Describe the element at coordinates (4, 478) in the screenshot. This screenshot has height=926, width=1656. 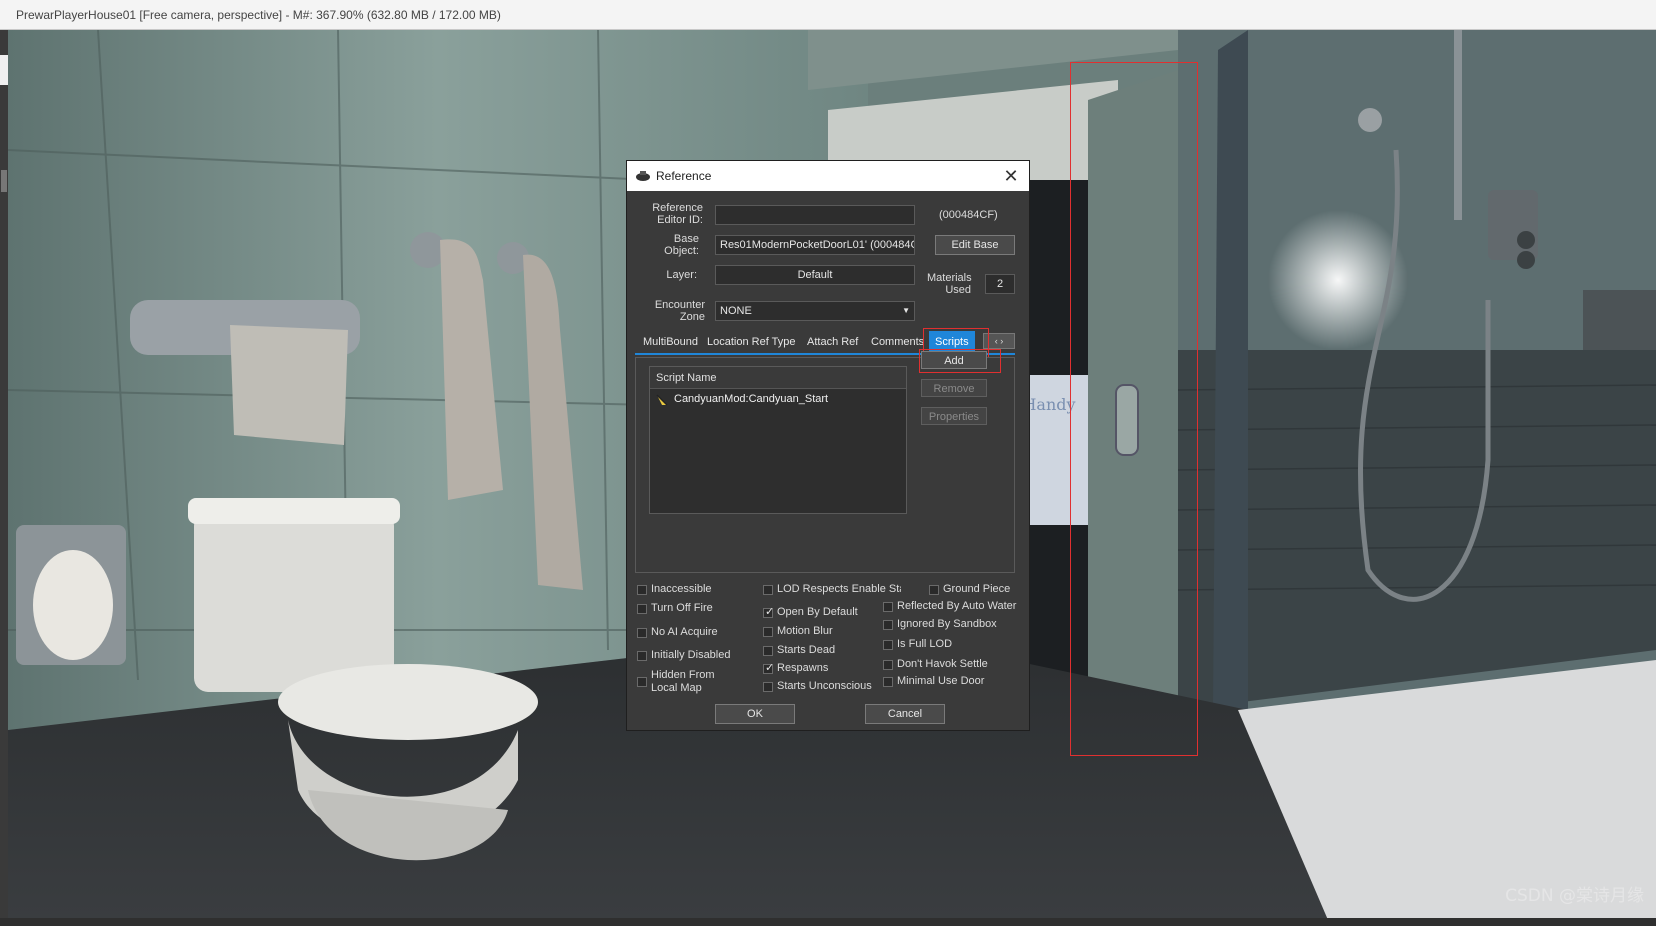
I see `left-panel-strip` at that location.